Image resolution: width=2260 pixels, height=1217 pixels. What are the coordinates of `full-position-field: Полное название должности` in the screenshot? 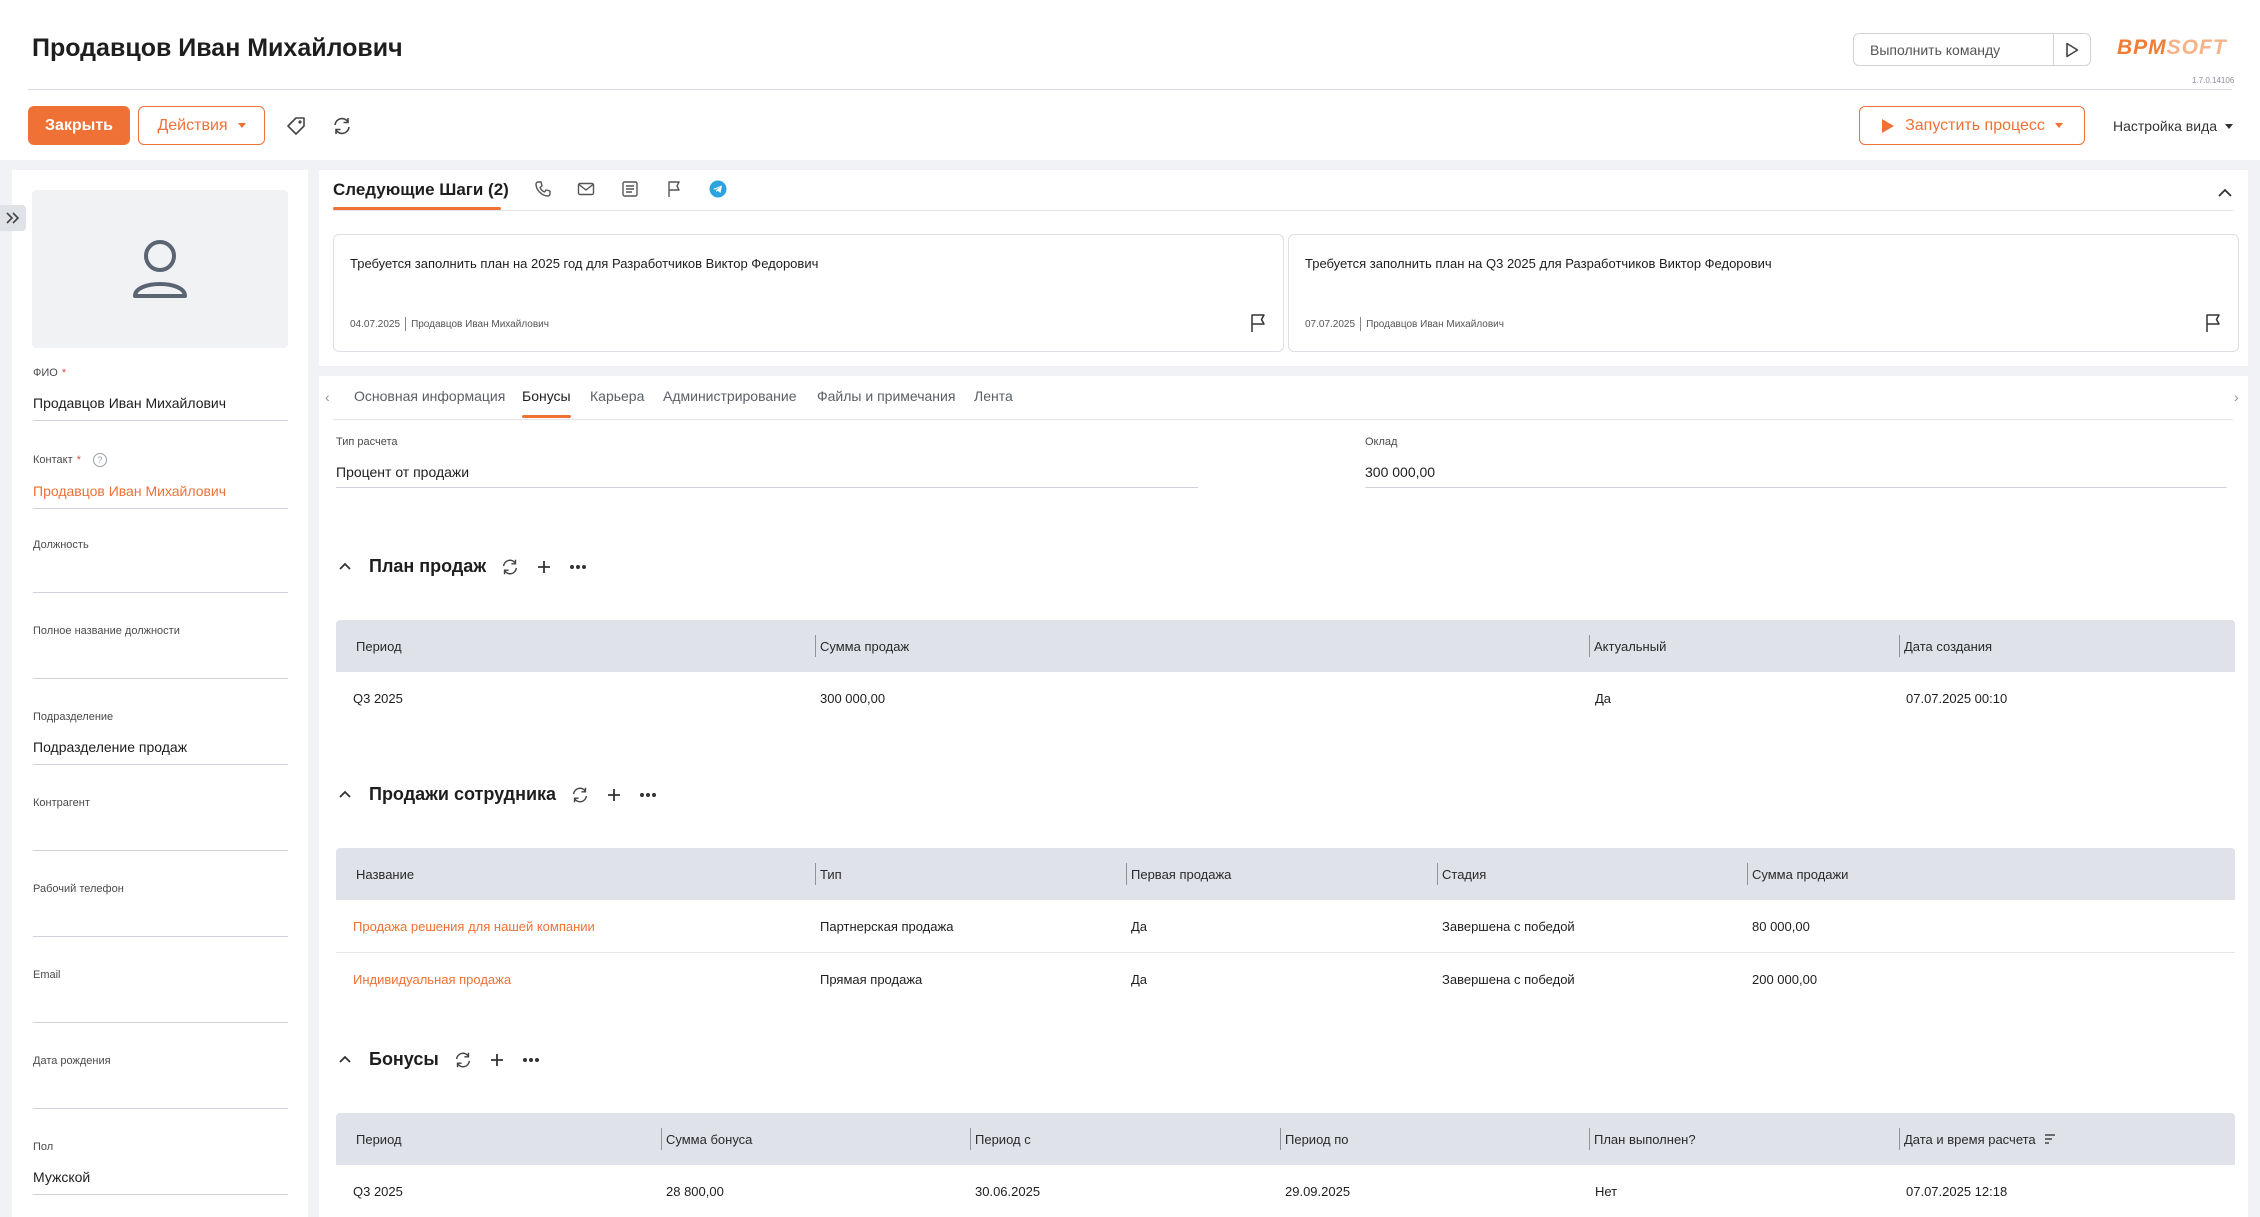 It's located at (160, 652).